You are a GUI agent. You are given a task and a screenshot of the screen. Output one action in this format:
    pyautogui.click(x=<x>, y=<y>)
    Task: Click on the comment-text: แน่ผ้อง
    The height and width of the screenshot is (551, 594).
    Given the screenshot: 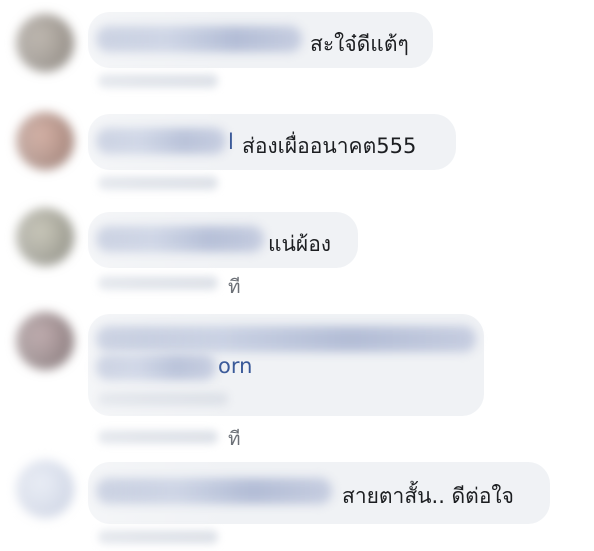 What is the action you would take?
    pyautogui.click(x=300, y=244)
    